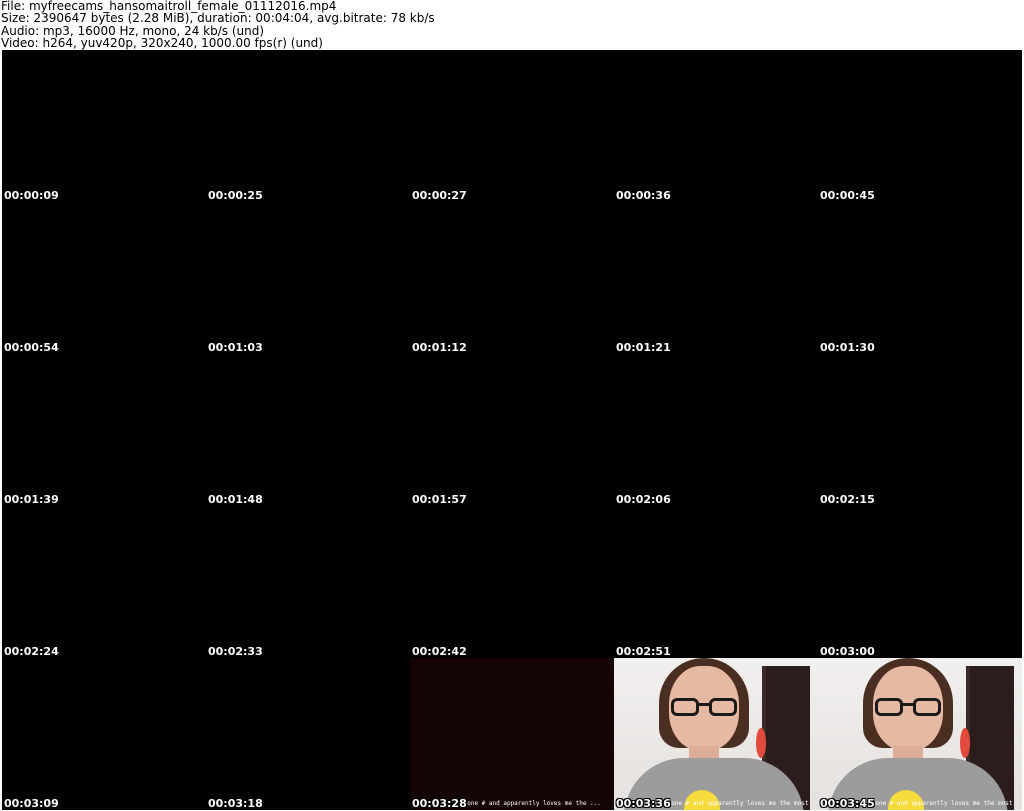  What do you see at coordinates (235, 803) in the screenshot?
I see `thumbnail-timestamp: 00:03:18` at bounding box center [235, 803].